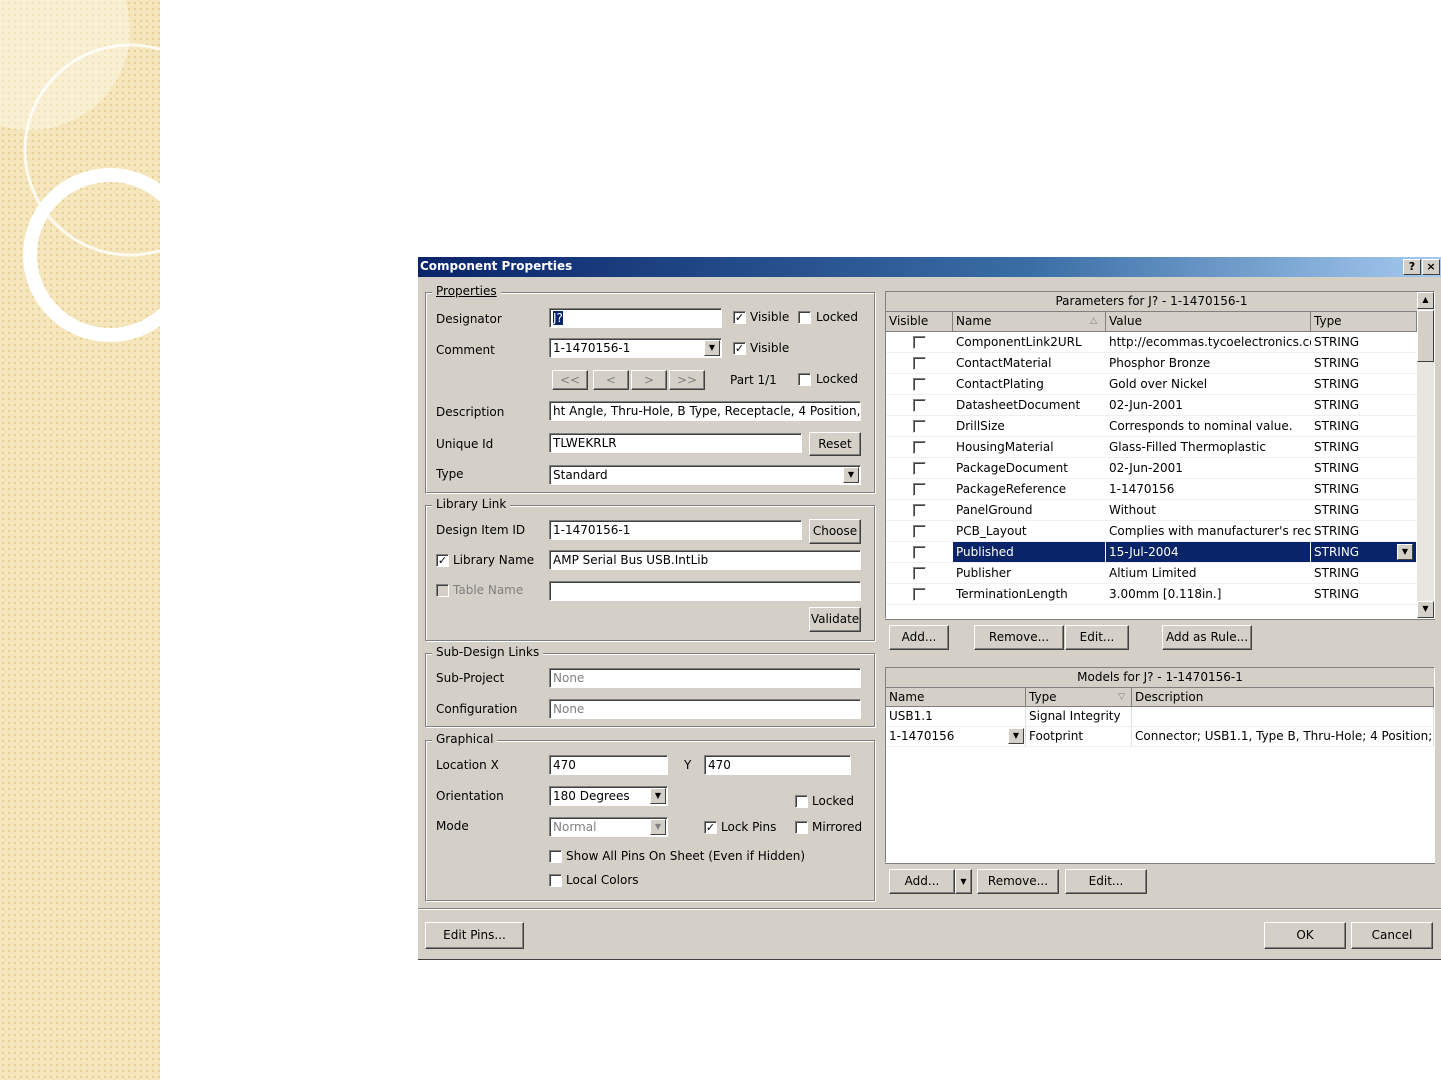 This screenshot has height=1080, width=1441. Describe the element at coordinates (1425, 336) in the screenshot. I see `scroll-thumb` at that location.